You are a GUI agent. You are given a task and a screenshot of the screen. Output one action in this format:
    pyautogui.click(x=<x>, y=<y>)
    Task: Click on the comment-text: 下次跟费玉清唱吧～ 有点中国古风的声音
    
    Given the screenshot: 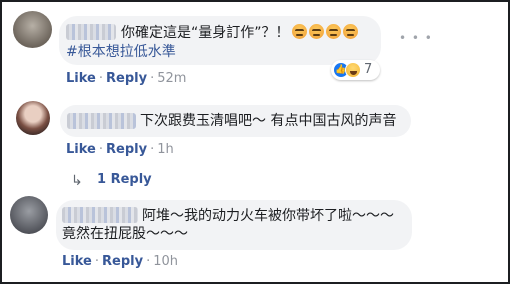 What is the action you would take?
    pyautogui.click(x=268, y=121)
    